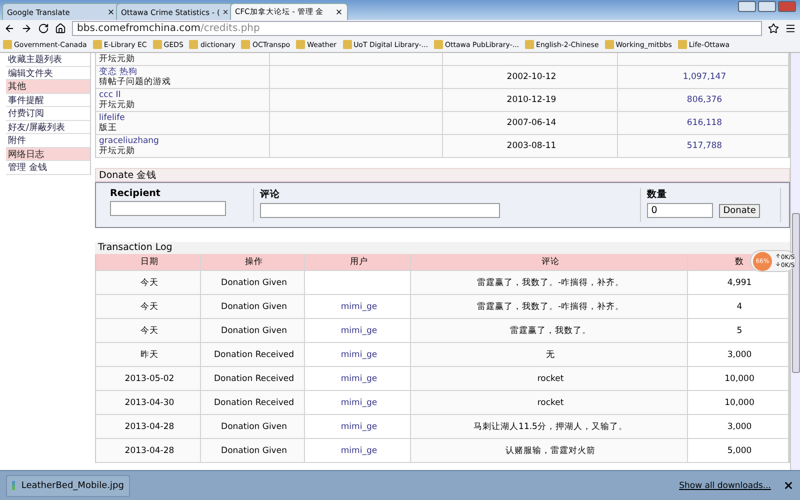  I want to click on input-field: 0, so click(680, 210).